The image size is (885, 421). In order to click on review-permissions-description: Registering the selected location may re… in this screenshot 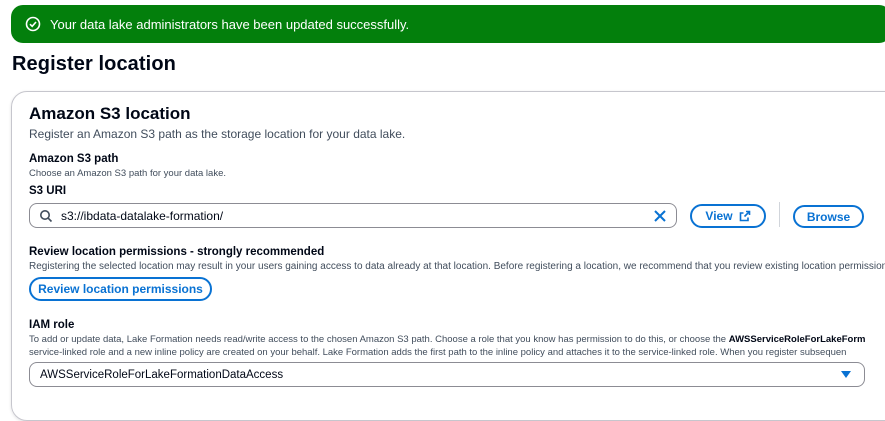, I will do `click(457, 266)`.